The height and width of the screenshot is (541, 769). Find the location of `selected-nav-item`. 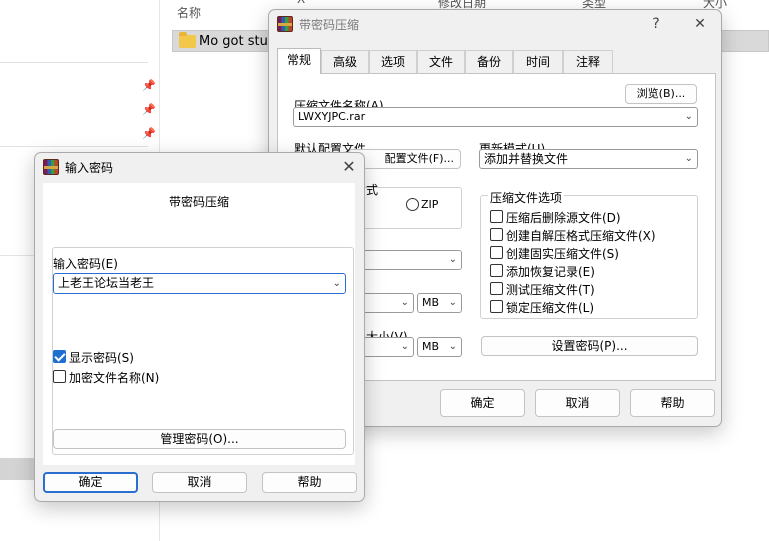

selected-nav-item is located at coordinates (18, 469).